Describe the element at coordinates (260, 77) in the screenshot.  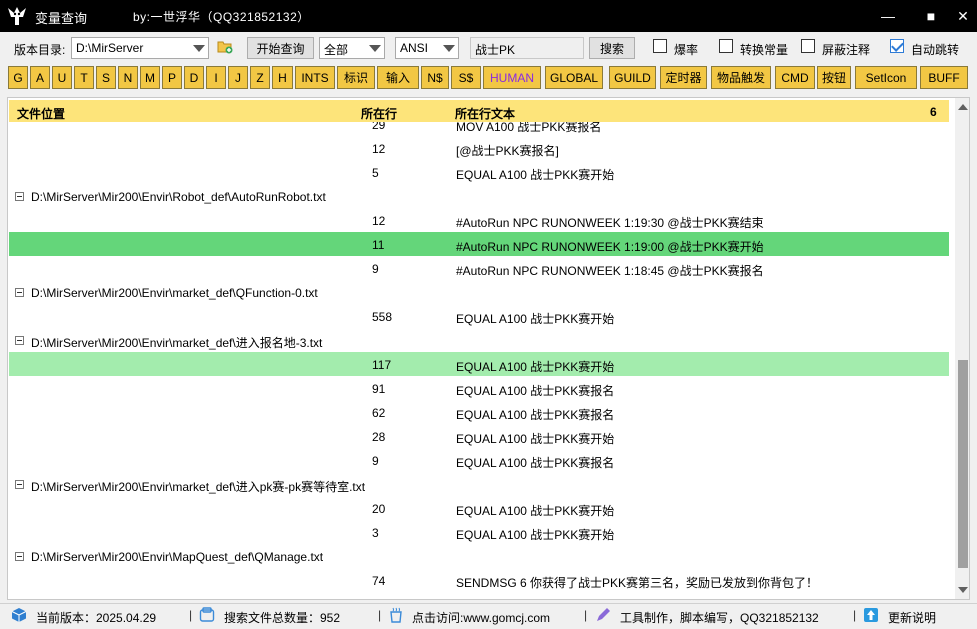
I see `filter-button-z: Z` at that location.